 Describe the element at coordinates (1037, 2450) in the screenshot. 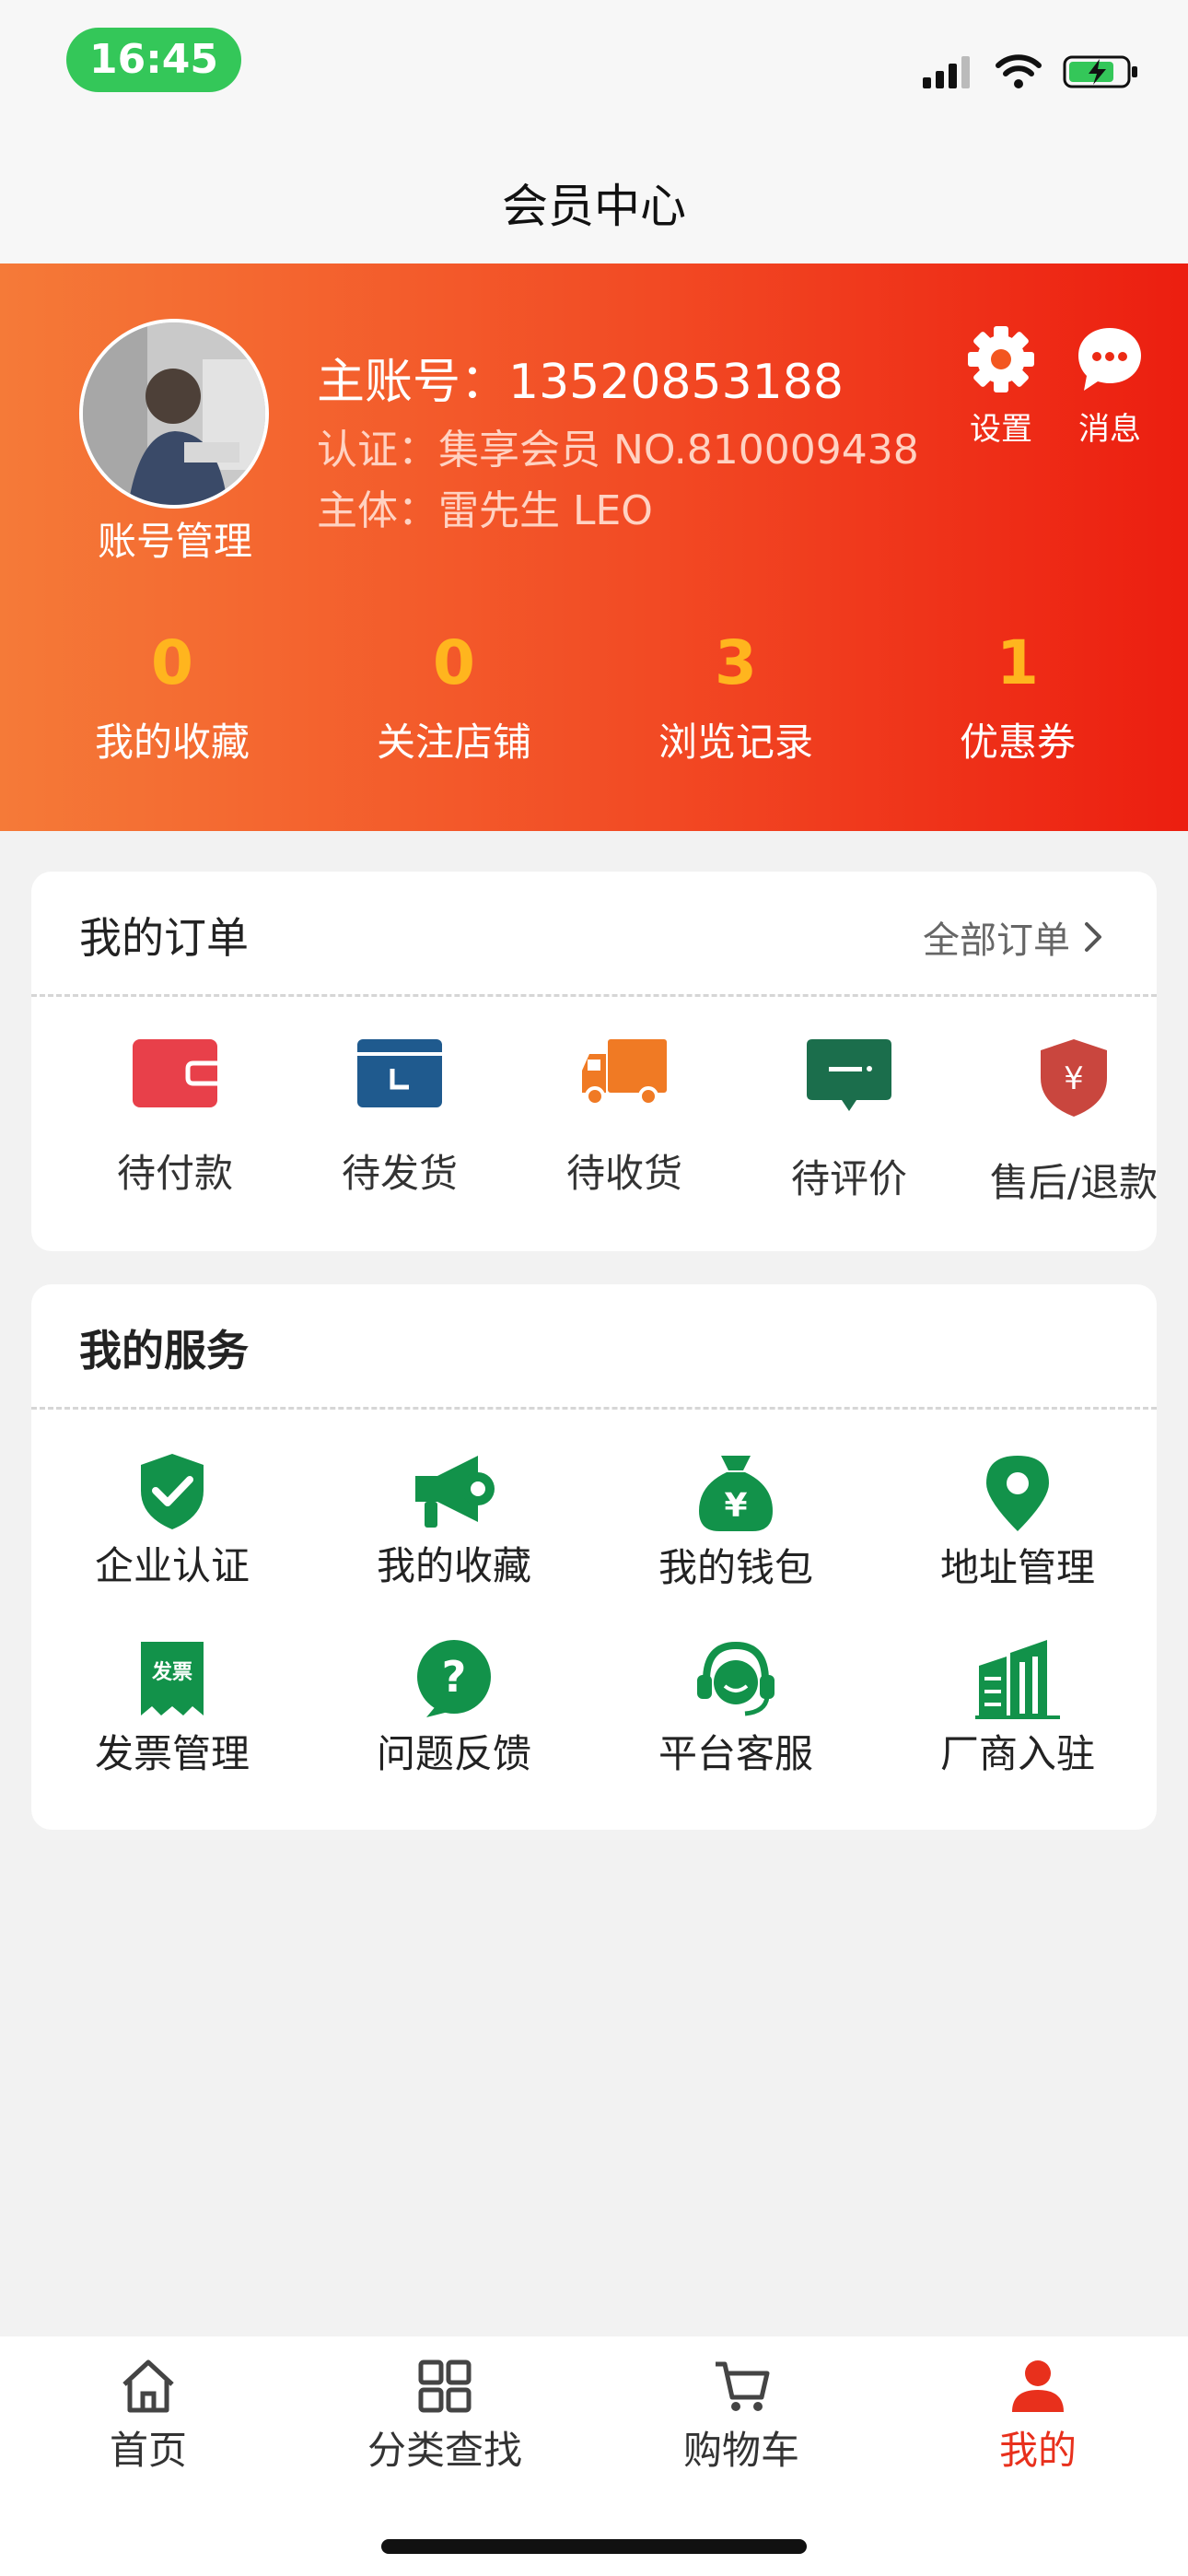

I see `tab-label: 我的` at that location.